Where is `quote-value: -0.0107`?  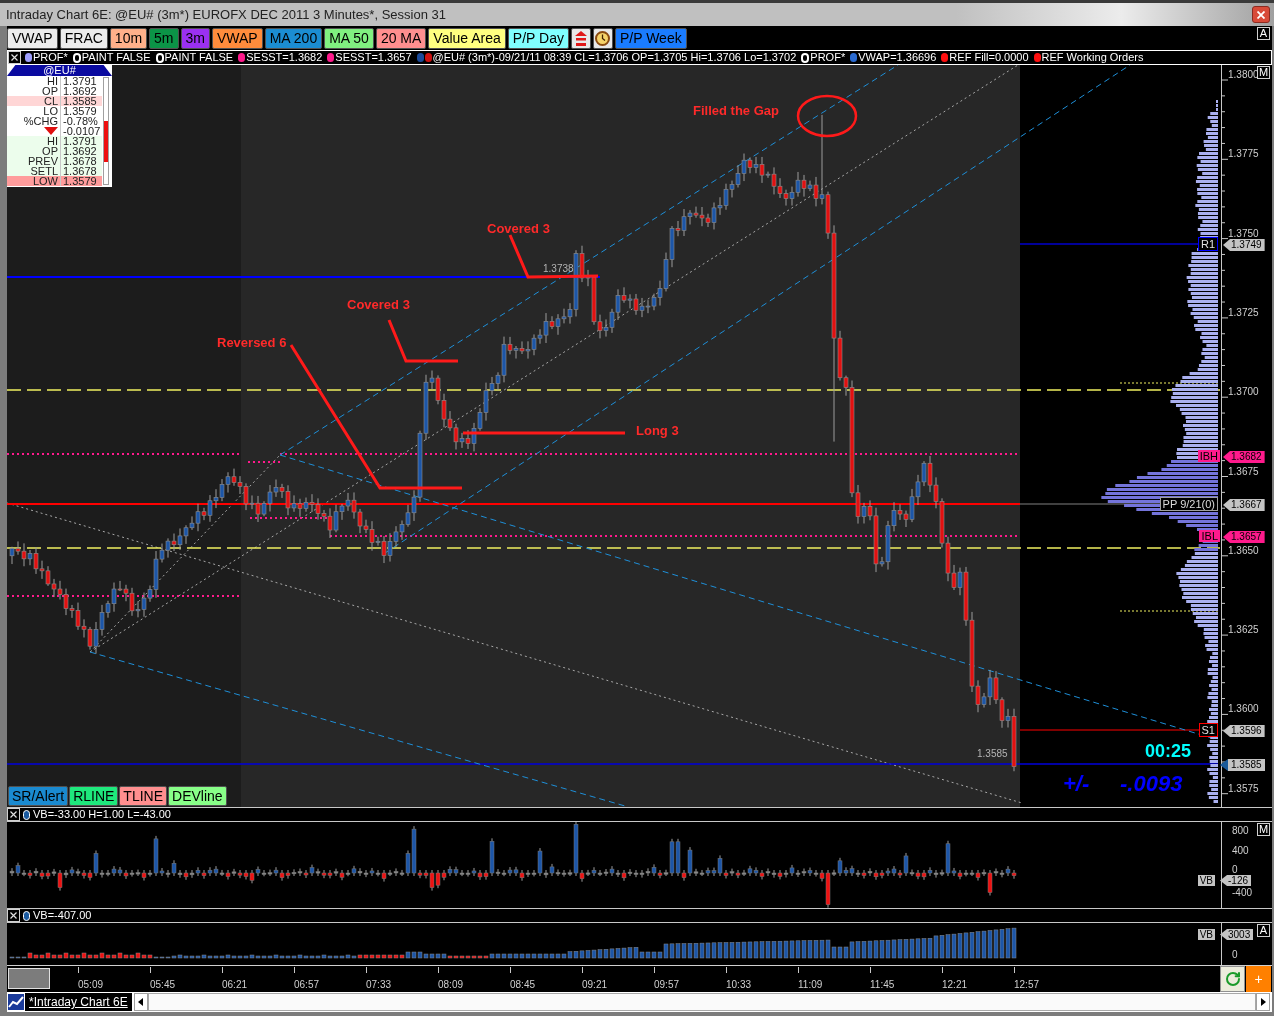
quote-value: -0.0107 is located at coordinates (81, 131).